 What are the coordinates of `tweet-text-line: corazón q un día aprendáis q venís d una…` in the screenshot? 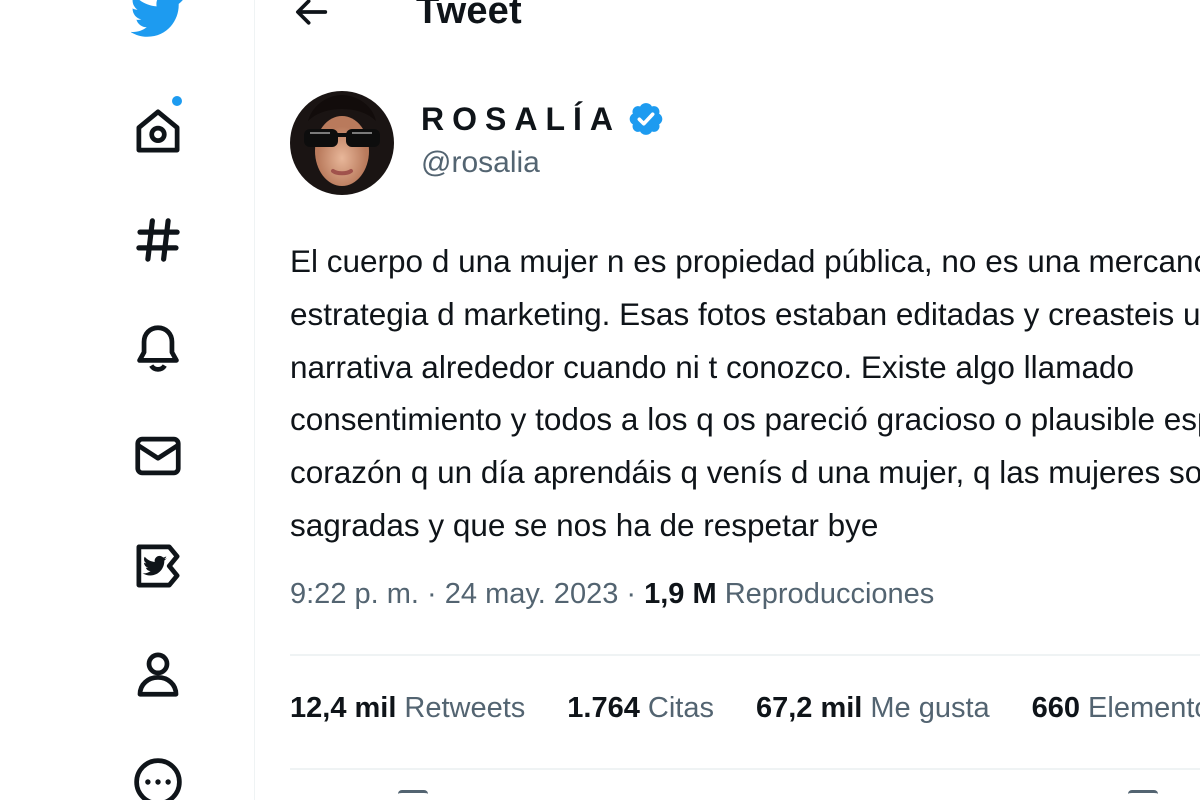 It's located at (745, 472).